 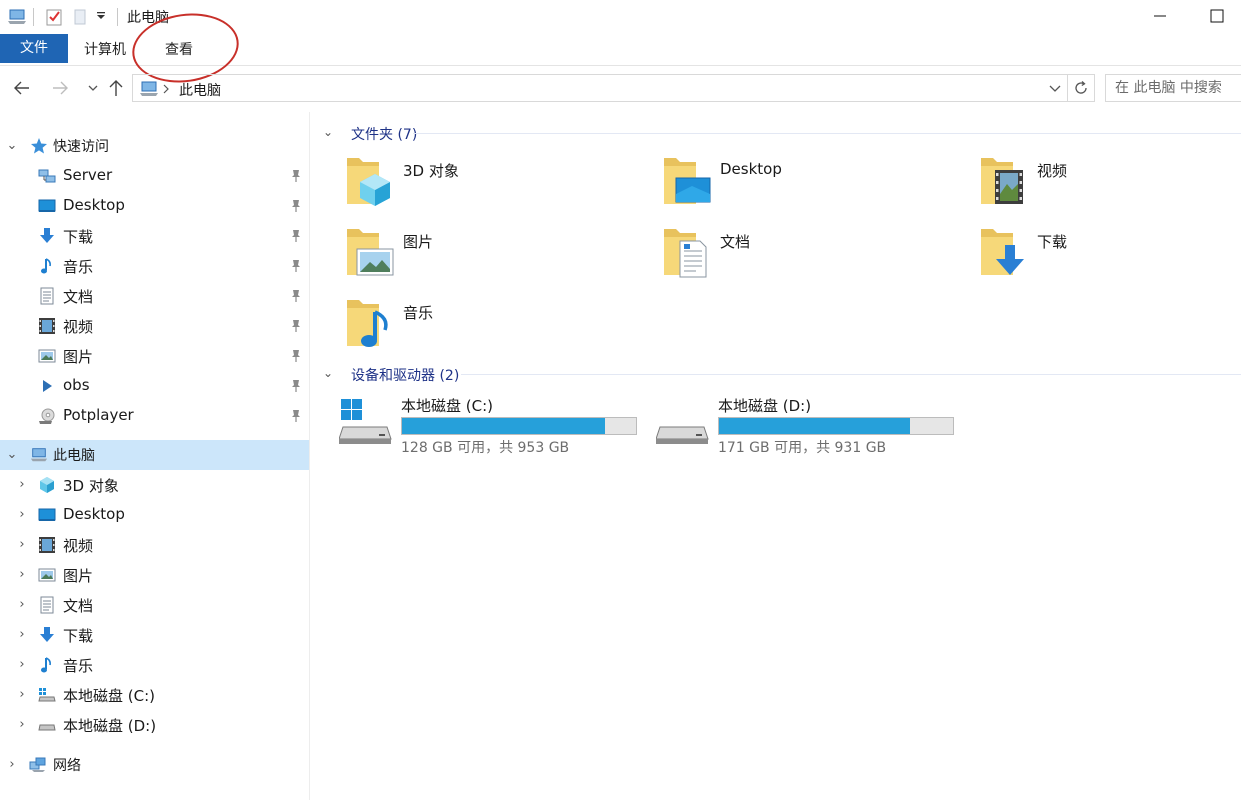 What do you see at coordinates (1110, 257) in the screenshot?
I see `folder-downloads: 下载` at bounding box center [1110, 257].